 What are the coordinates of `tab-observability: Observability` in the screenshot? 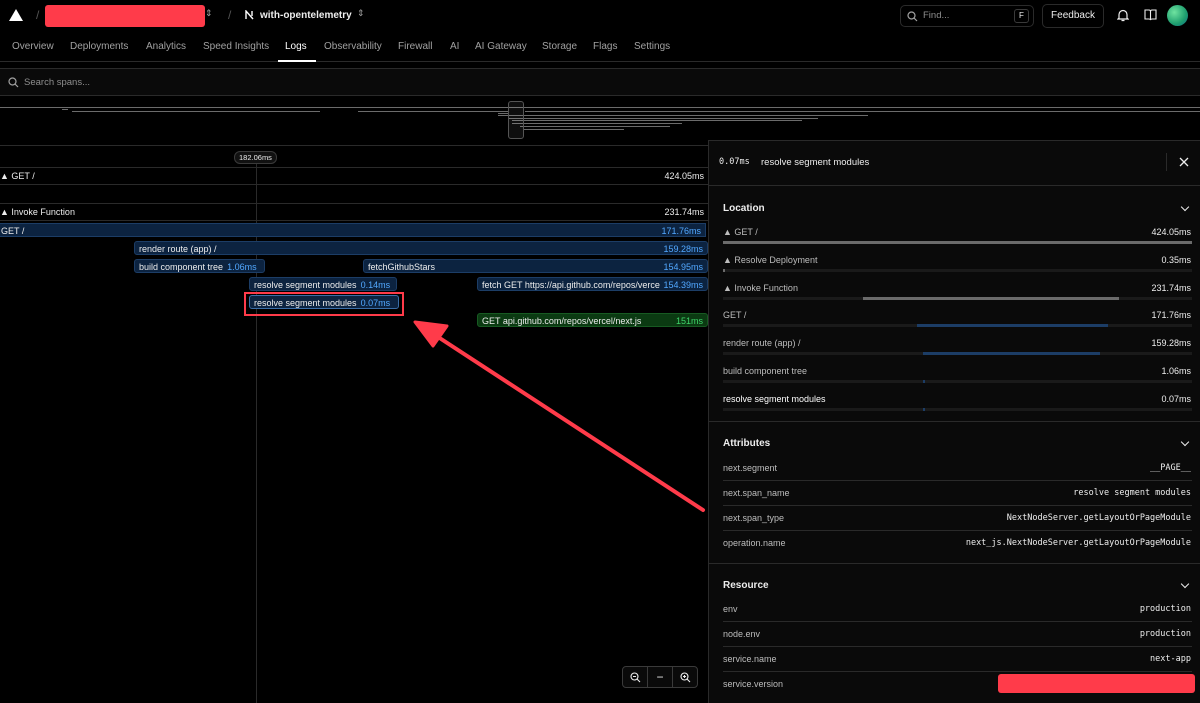 It's located at (353, 46).